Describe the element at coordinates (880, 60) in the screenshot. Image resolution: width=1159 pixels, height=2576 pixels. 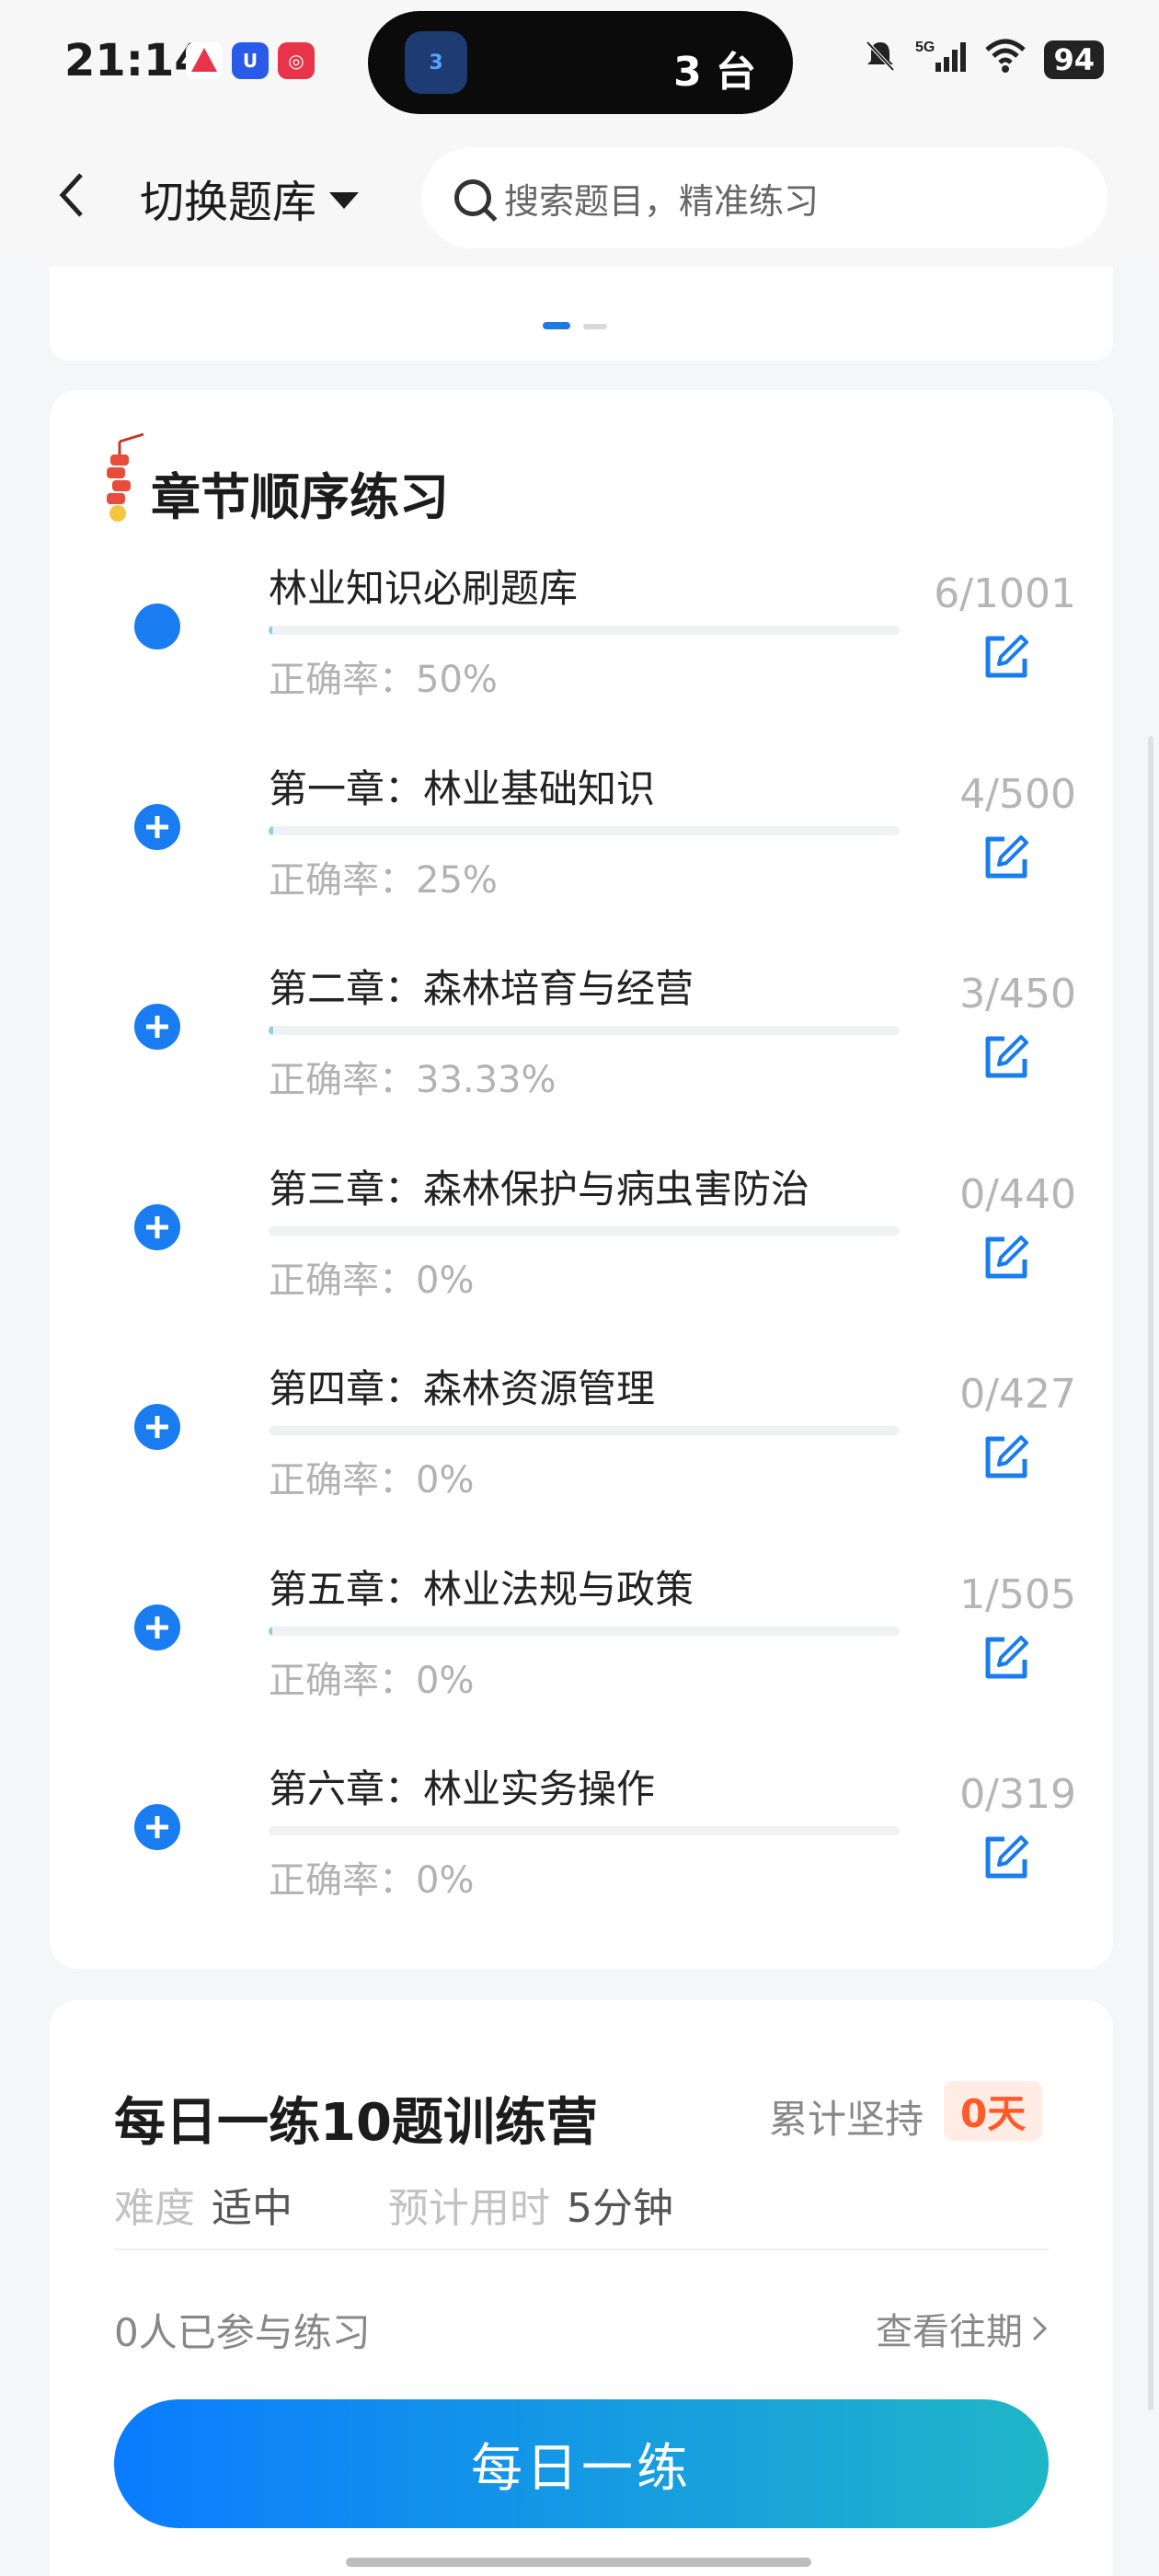
I see `mute-bell-icon` at that location.